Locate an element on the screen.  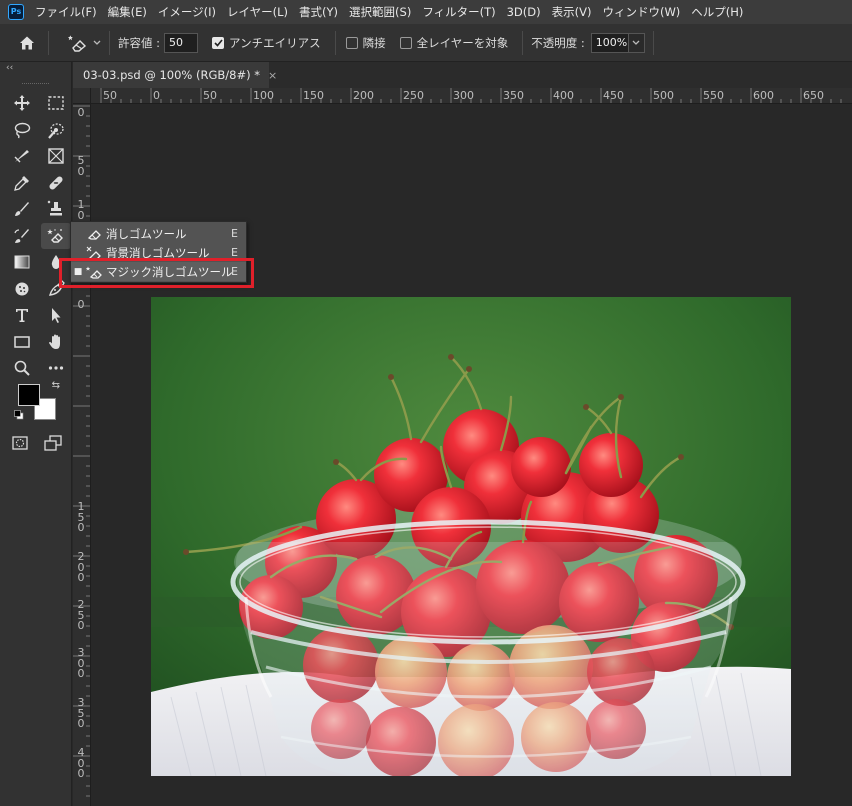
all-layers-checkbox: 全レイヤーを対象 is located at coordinates (454, 43).